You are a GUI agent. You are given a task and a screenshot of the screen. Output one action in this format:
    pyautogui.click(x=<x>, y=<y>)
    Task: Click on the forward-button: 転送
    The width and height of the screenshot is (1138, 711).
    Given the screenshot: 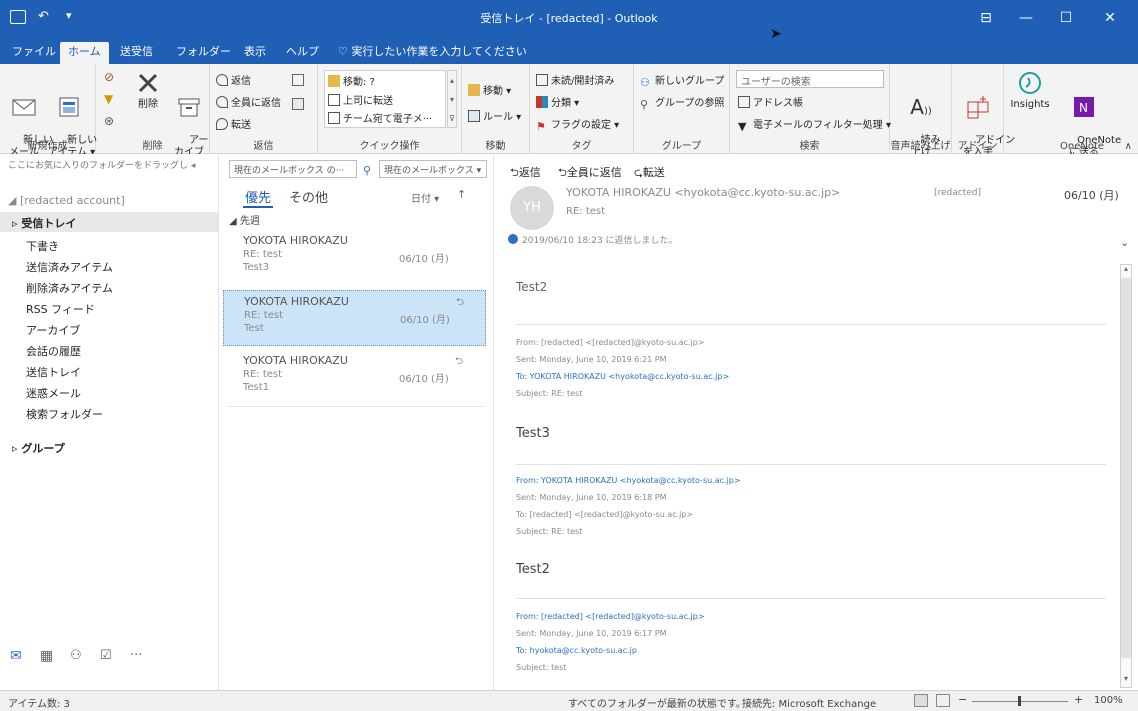 What is the action you would take?
    pyautogui.click(x=233, y=123)
    